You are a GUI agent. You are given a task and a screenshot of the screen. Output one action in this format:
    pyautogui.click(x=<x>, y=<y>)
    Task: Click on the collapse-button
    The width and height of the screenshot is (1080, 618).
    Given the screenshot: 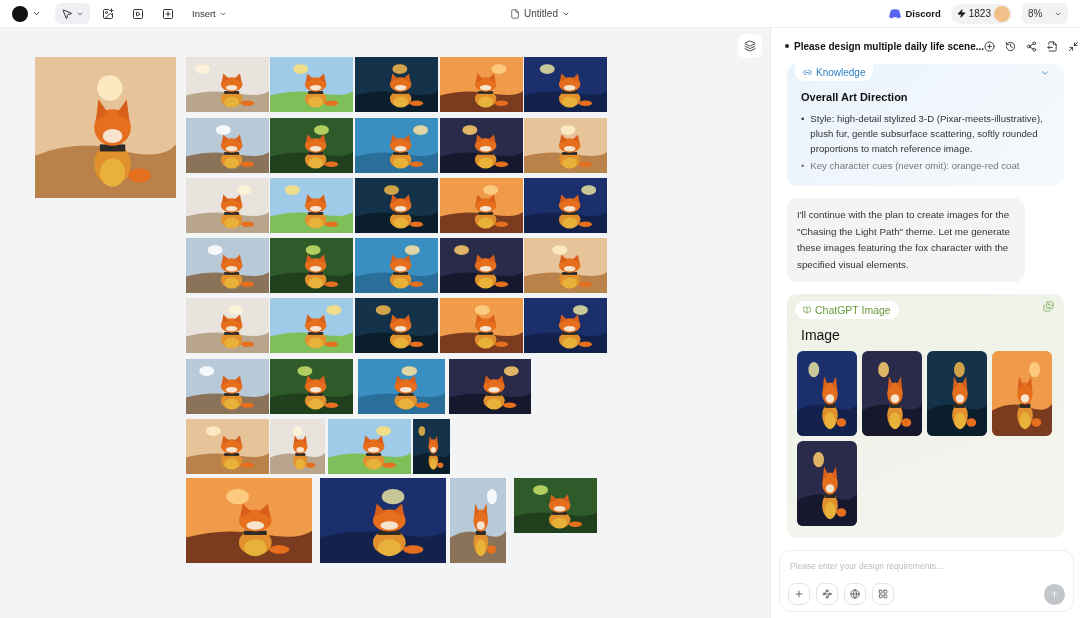 What is the action you would take?
    pyautogui.click(x=1074, y=46)
    